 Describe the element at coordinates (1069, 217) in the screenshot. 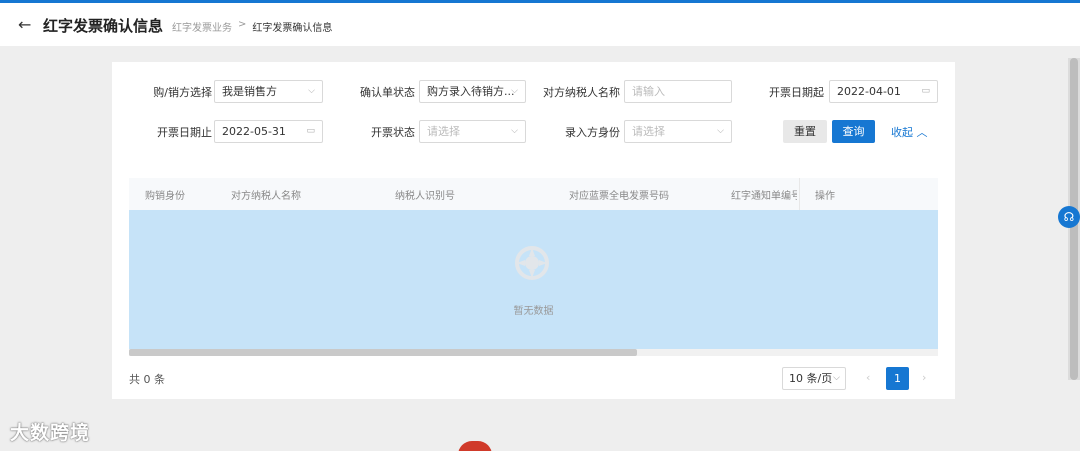

I see `headset-icon: ☊` at that location.